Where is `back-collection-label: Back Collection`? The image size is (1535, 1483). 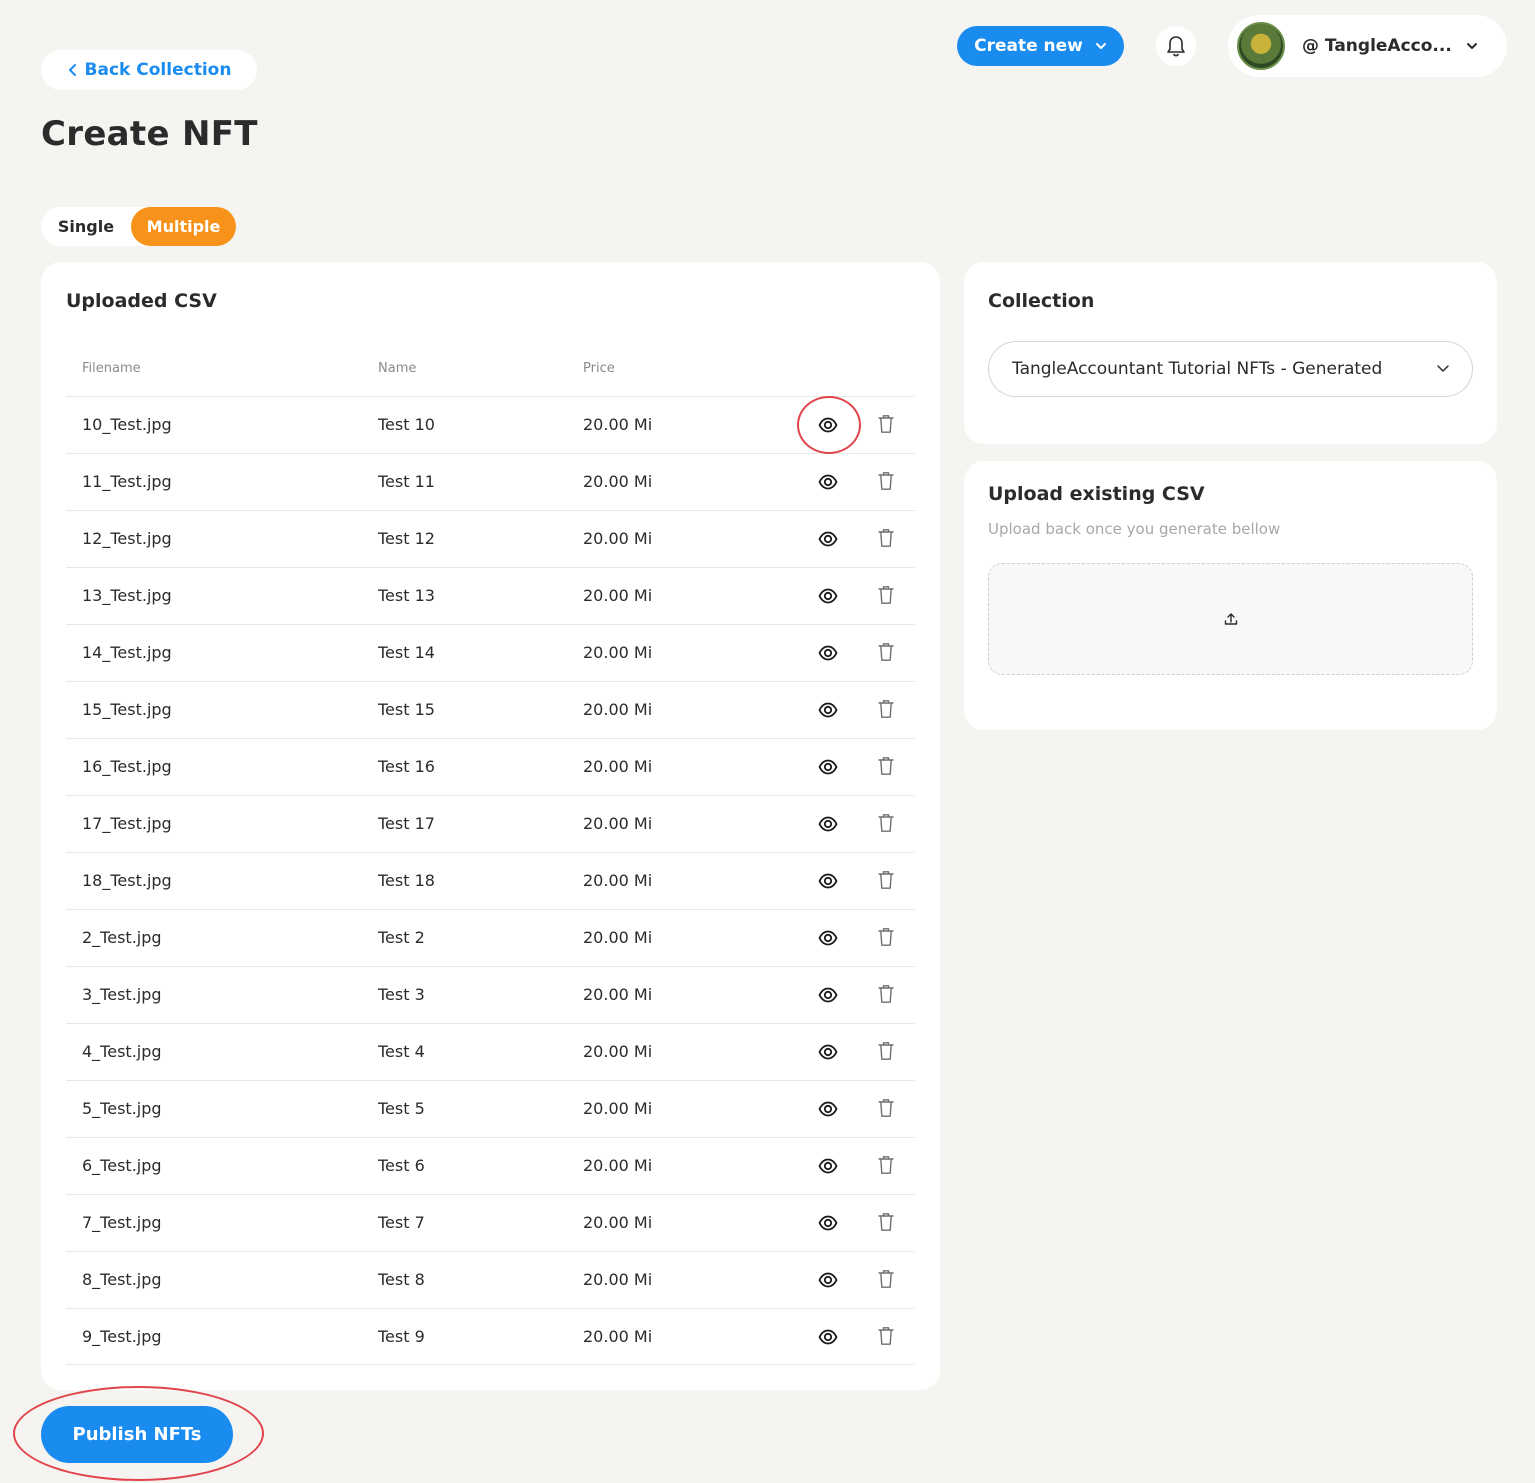
back-collection-label: Back Collection is located at coordinates (158, 70).